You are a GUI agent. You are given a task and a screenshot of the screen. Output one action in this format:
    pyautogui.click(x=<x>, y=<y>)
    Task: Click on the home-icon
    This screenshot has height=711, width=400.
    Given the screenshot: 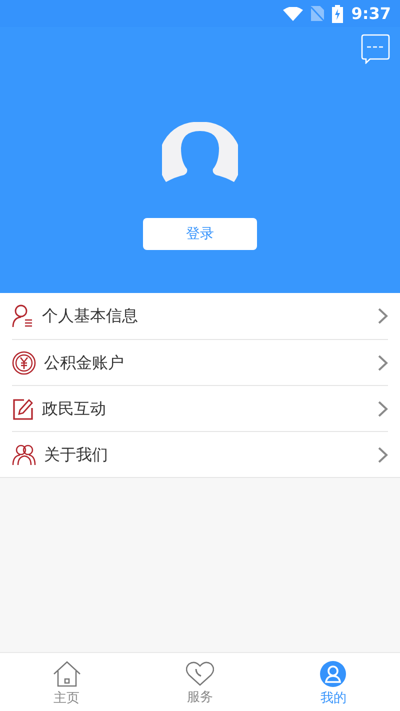 What is the action you would take?
    pyautogui.click(x=66, y=674)
    